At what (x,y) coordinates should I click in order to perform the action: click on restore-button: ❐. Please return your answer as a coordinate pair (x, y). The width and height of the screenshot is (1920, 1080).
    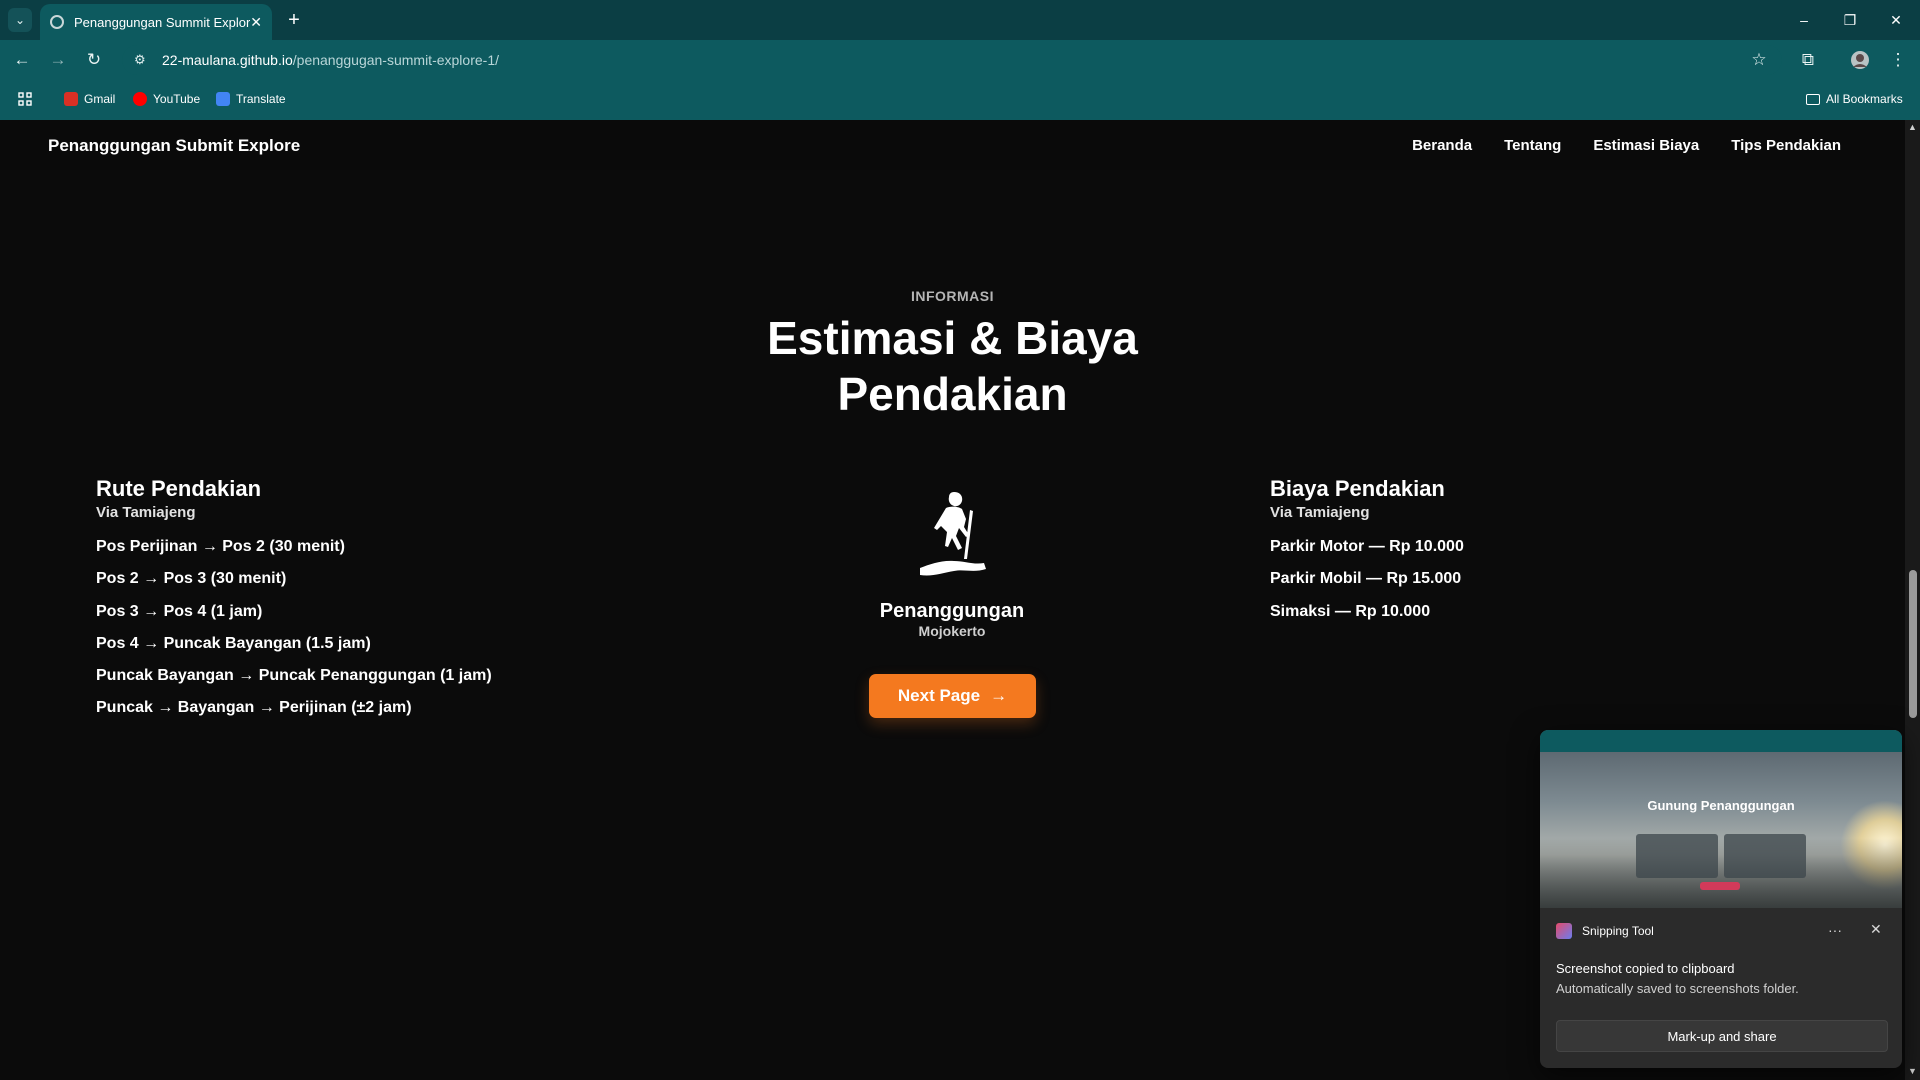
    Looking at the image, I should click on (1850, 20).